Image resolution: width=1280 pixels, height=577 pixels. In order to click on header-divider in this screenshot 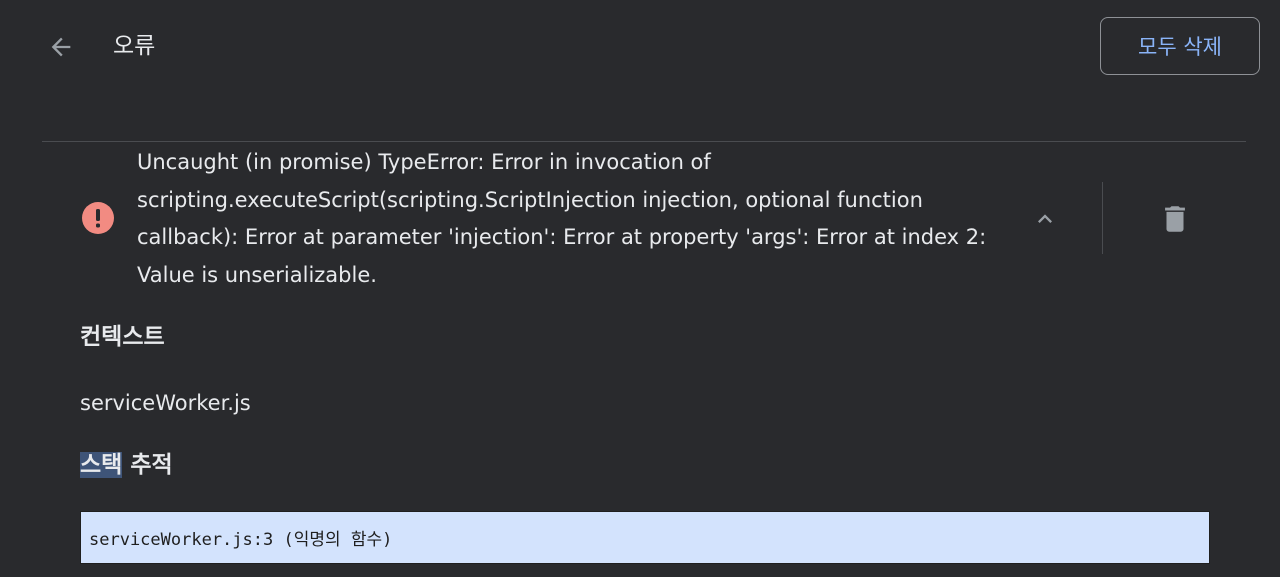, I will do `click(644, 141)`.